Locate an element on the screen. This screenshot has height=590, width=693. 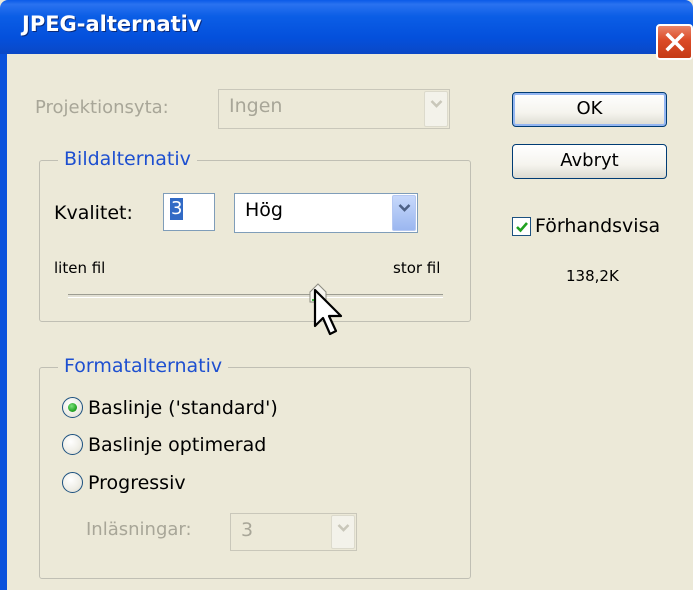
projection-label: Projektionsyta: is located at coordinates (102, 107).